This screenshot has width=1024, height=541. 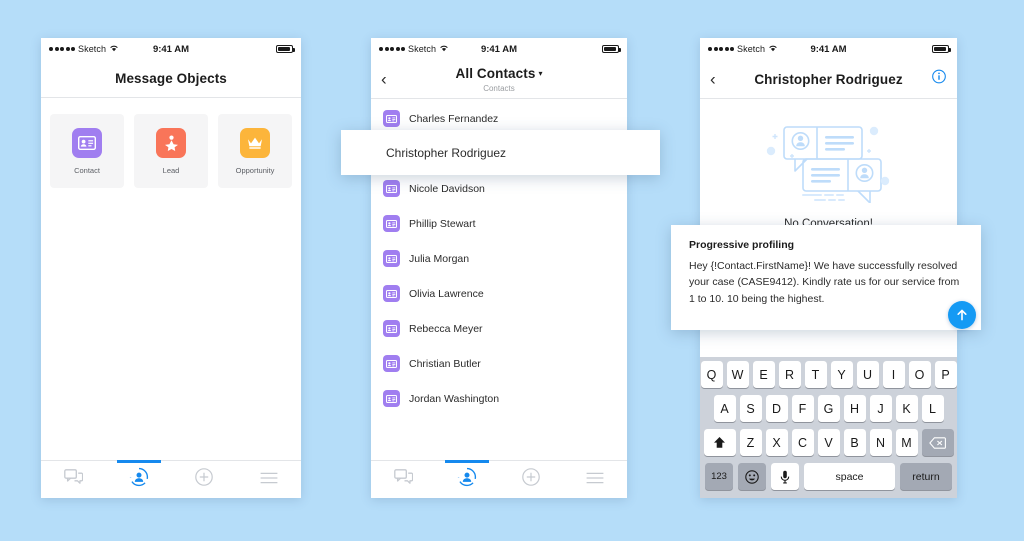 I want to click on object-card-label: Opportunity, so click(x=255, y=170).